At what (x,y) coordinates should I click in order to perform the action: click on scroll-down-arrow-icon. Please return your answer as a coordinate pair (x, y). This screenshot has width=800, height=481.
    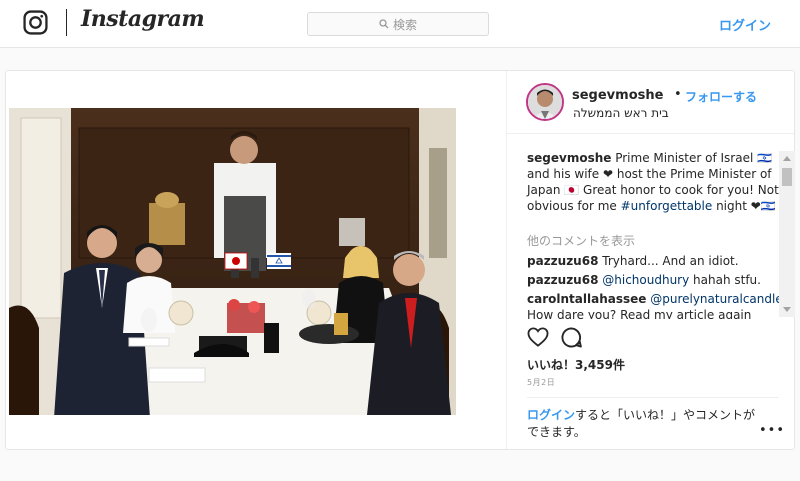
    Looking at the image, I should click on (787, 309).